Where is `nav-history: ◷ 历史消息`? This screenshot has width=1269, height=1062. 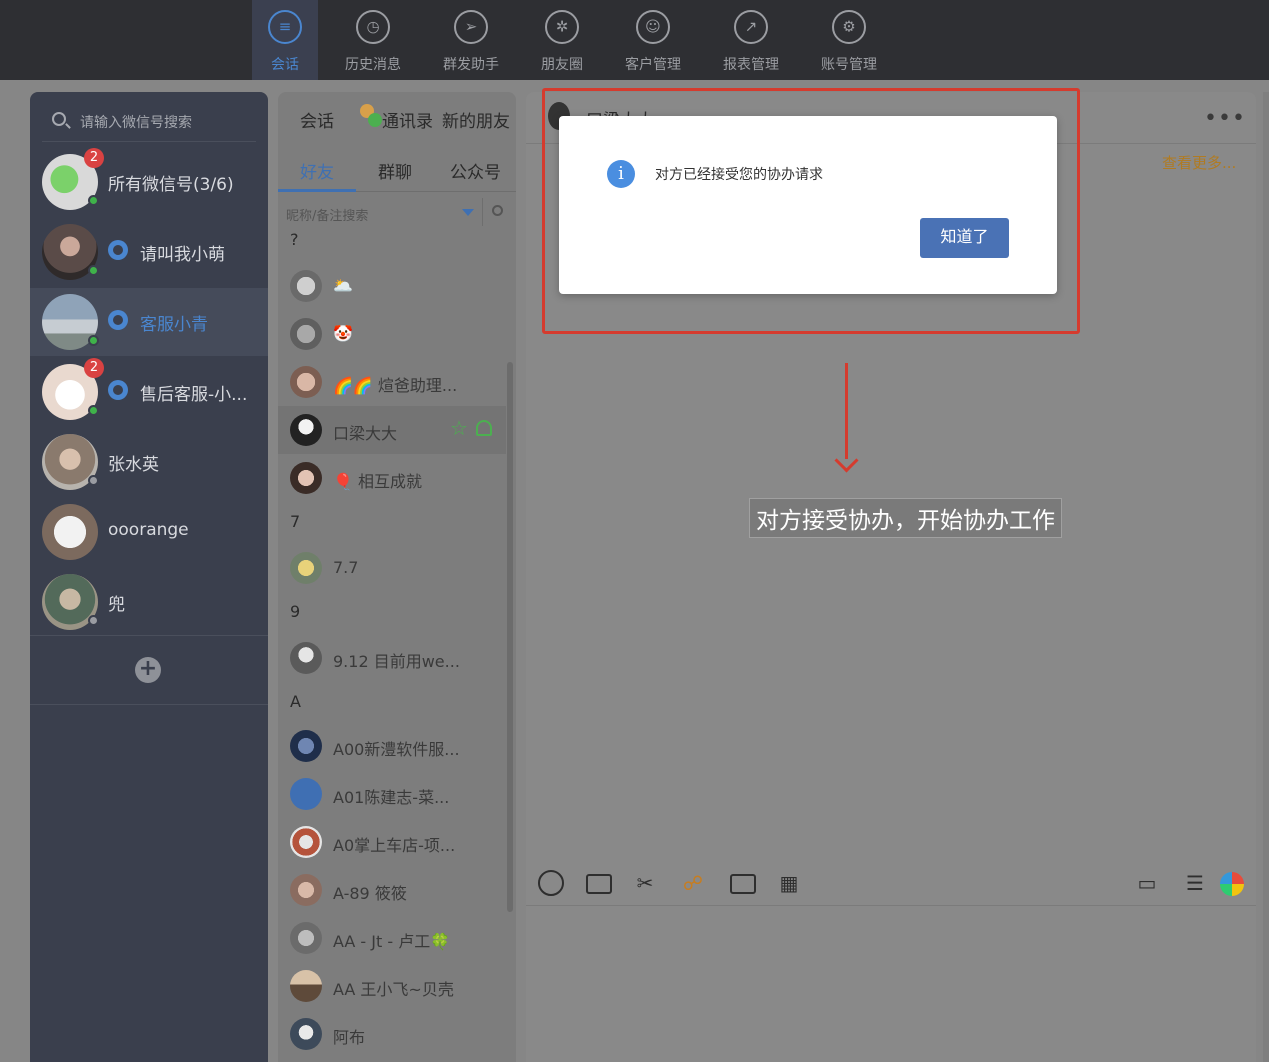 nav-history: ◷ 历史消息 is located at coordinates (373, 40).